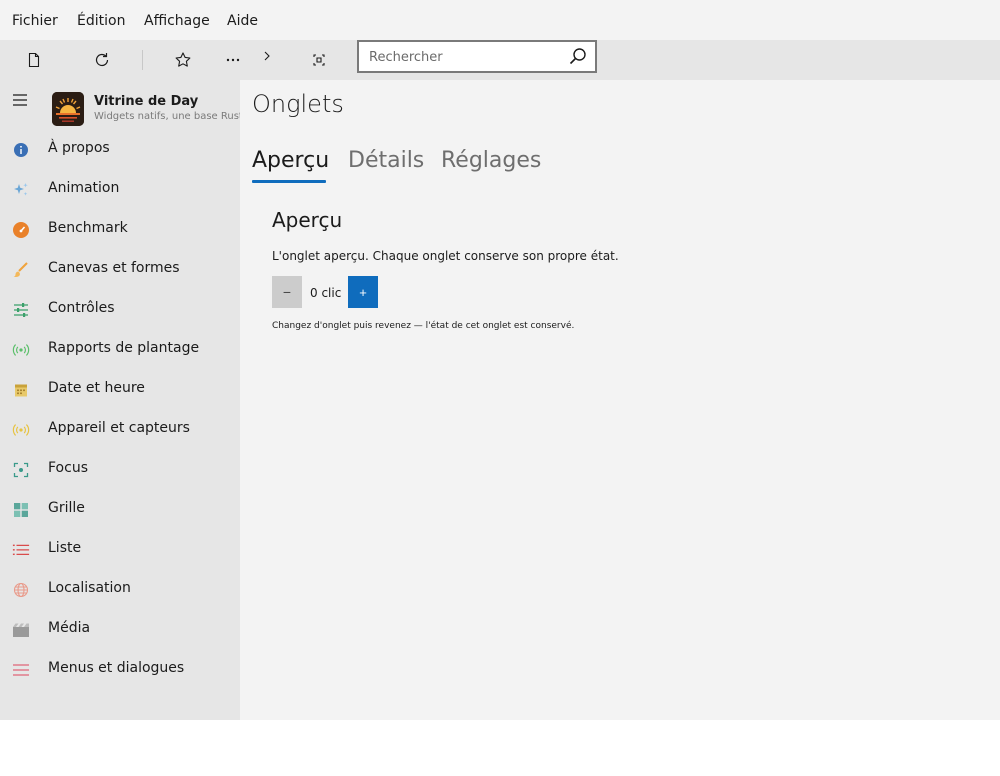 The width and height of the screenshot is (1000, 776). I want to click on toolbar, so click(500, 60).